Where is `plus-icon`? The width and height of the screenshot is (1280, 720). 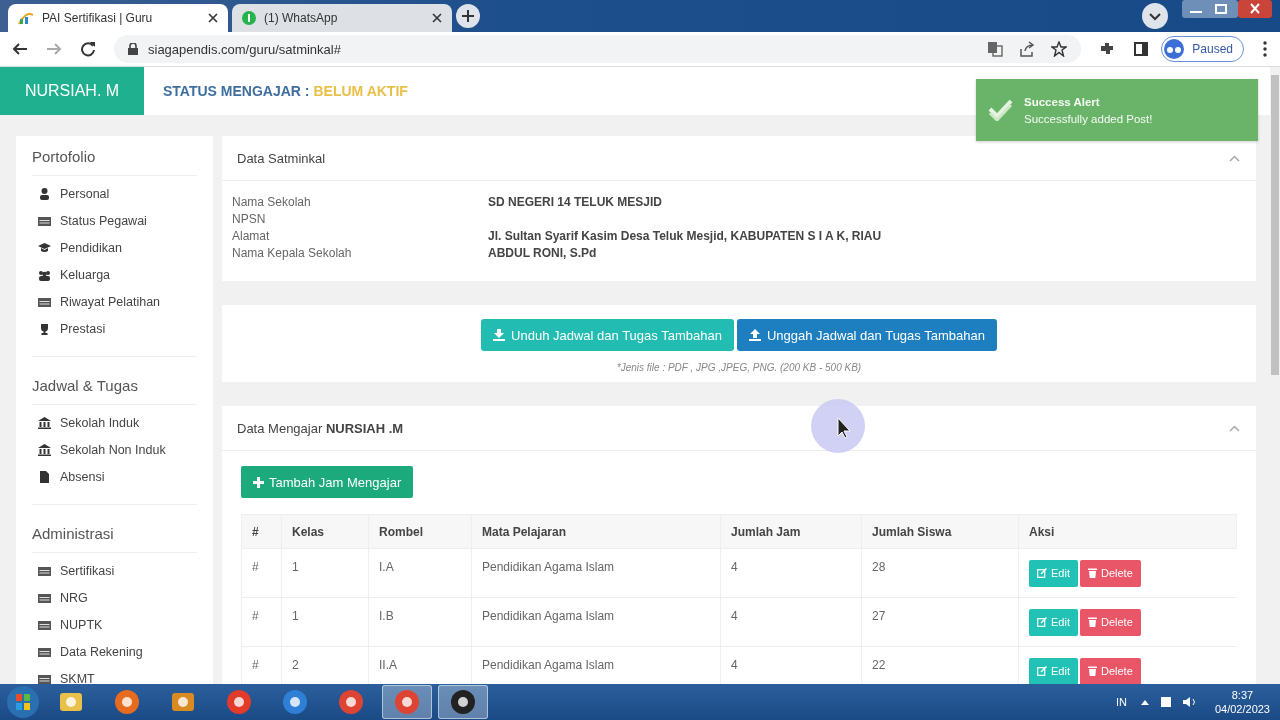 plus-icon is located at coordinates (258, 482).